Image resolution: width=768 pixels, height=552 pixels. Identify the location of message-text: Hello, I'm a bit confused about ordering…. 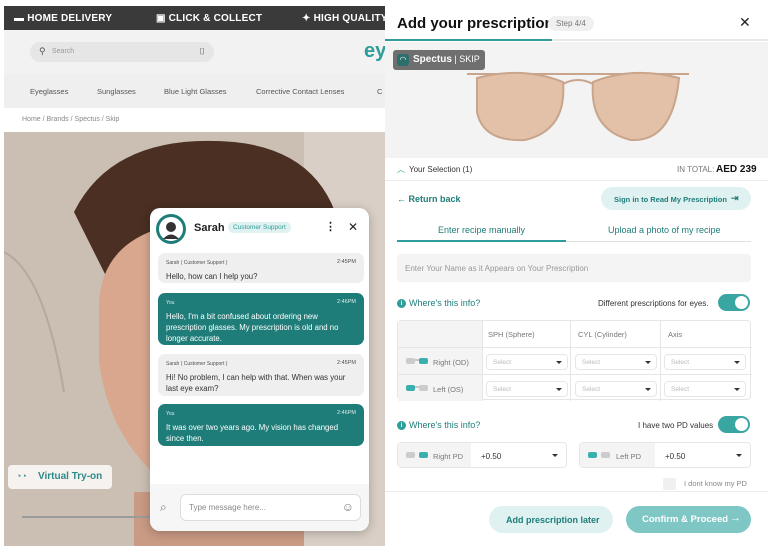
(252, 327).